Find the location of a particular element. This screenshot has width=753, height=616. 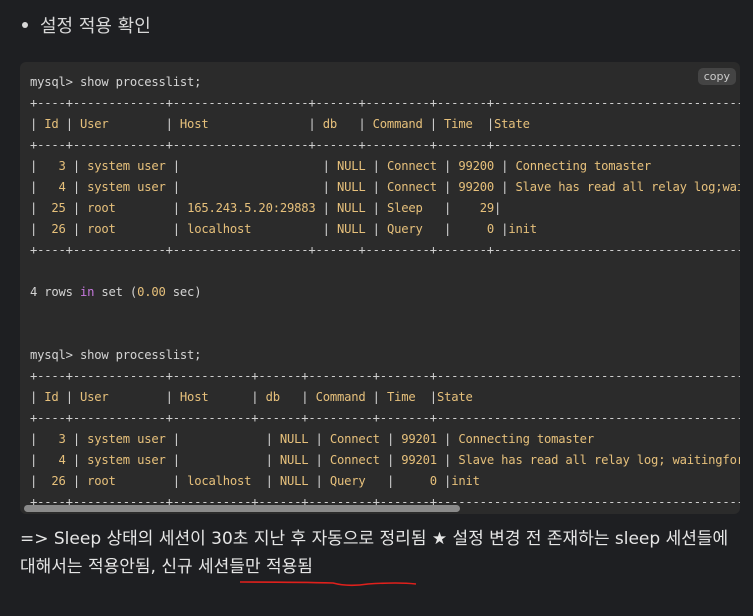

block1-prompt: mysql> show processlist; is located at coordinates (116, 82).